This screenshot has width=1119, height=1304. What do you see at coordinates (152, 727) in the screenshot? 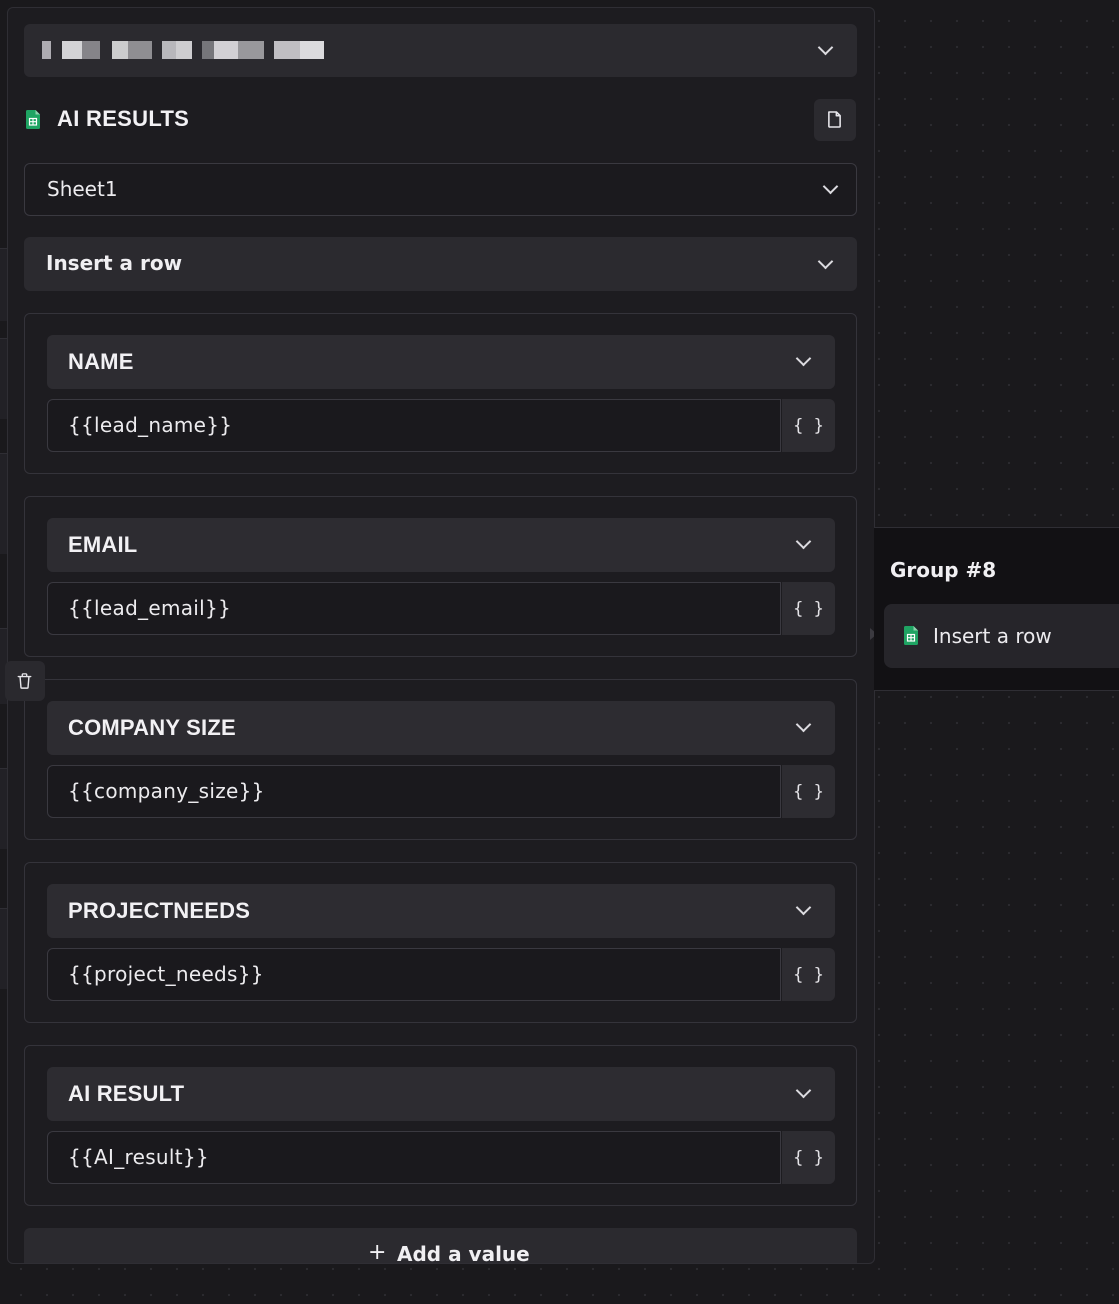
I see `column-select-value: COMPANY SIZE` at bounding box center [152, 727].